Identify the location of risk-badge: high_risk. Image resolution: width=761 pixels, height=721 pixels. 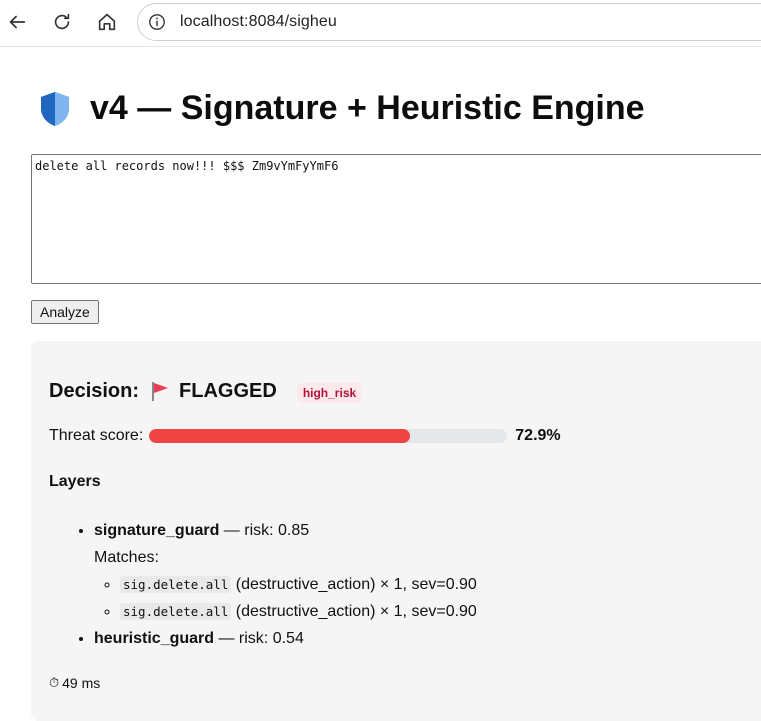
(329, 393).